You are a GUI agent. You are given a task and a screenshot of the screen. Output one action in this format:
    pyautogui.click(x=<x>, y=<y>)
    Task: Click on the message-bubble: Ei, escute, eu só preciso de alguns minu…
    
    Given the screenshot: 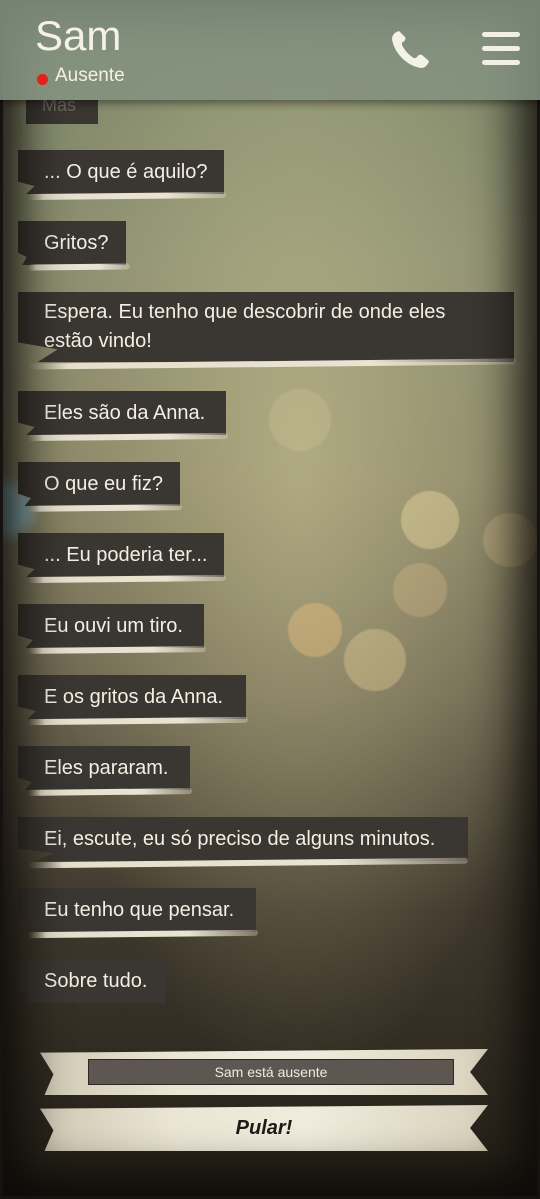 What is the action you would take?
    pyautogui.click(x=243, y=839)
    